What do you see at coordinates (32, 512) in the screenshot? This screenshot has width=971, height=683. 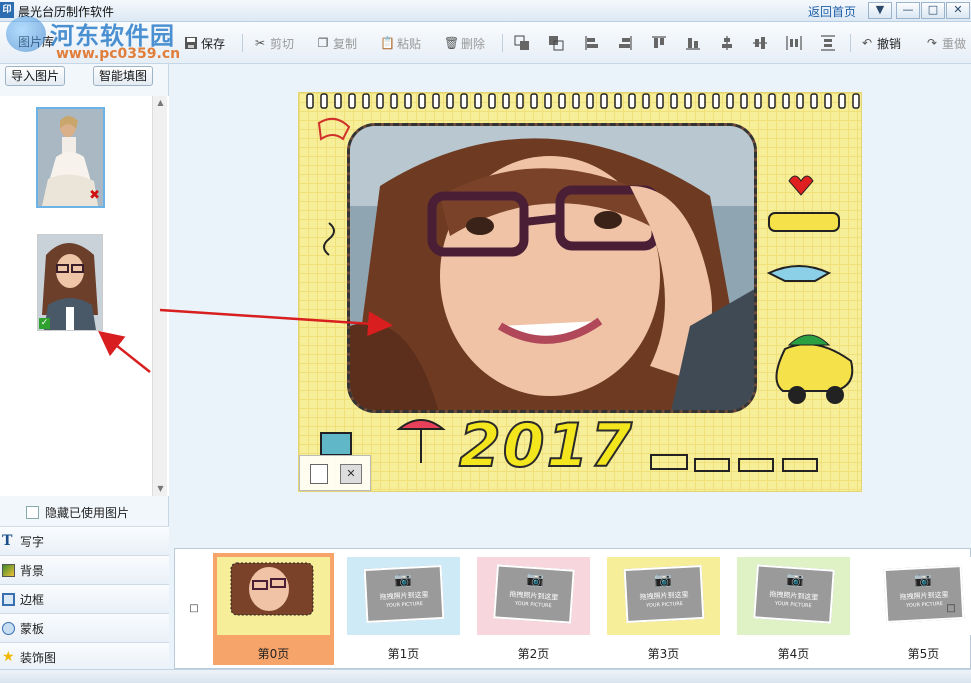 I see `hide-used-checkbox` at bounding box center [32, 512].